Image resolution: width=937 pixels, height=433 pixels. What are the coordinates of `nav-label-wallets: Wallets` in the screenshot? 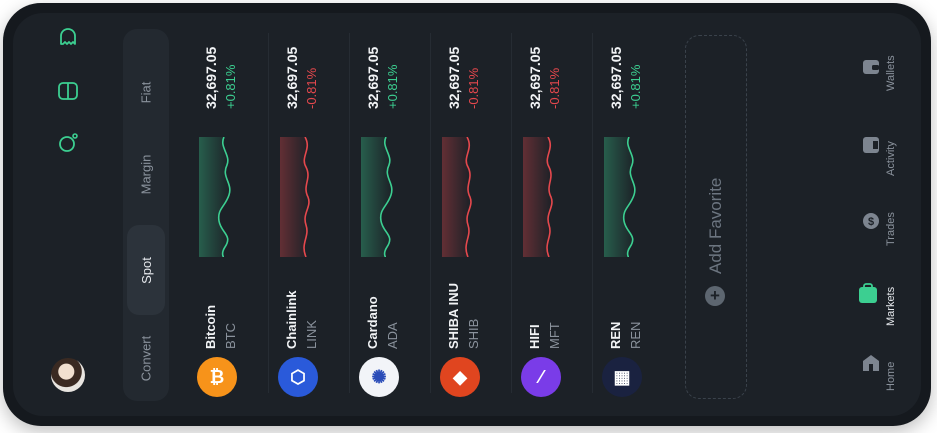 It's located at (891, 73).